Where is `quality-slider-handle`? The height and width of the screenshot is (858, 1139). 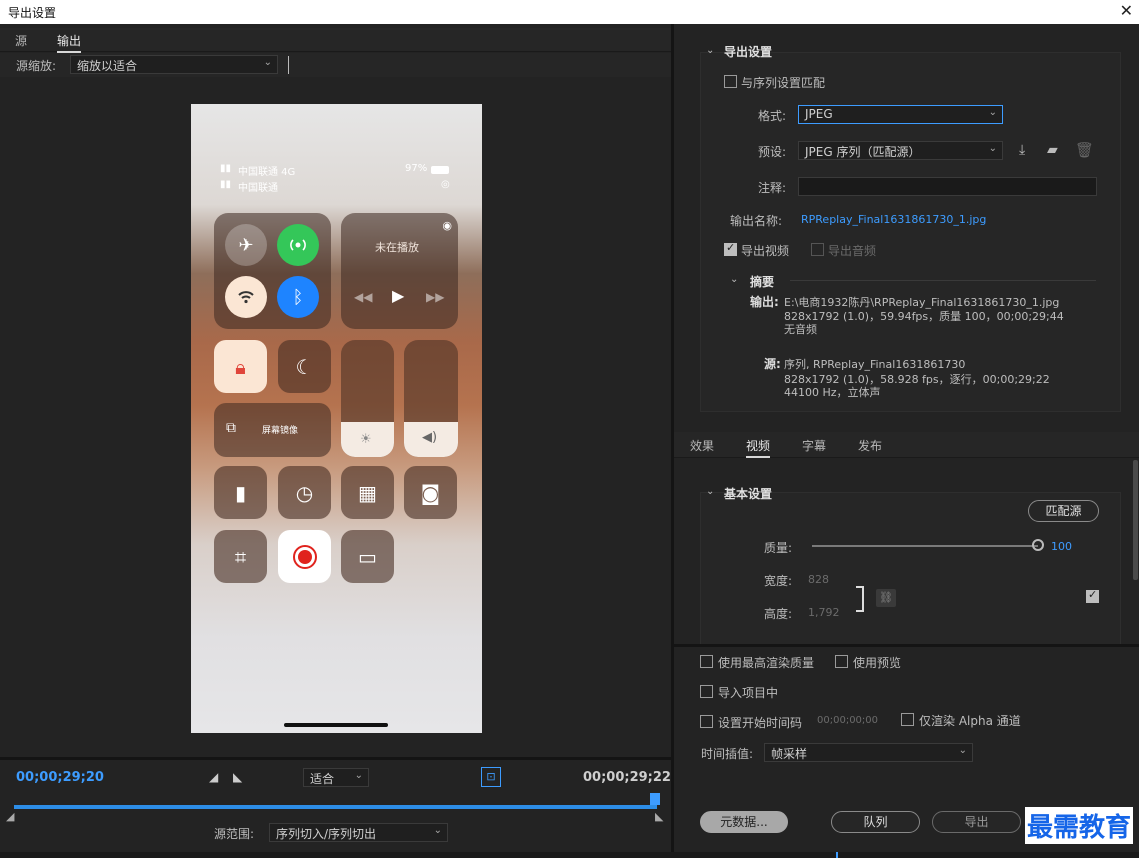 quality-slider-handle is located at coordinates (1038, 545).